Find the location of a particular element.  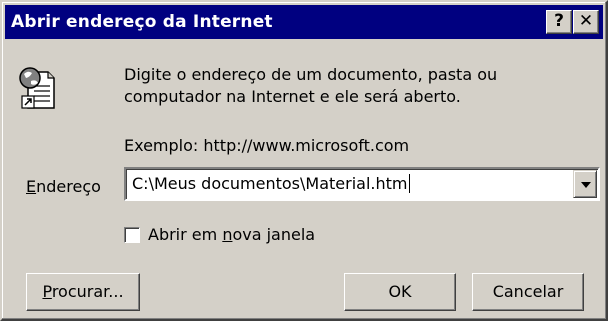

new-window-label-post: ova janela is located at coordinates (274, 234).